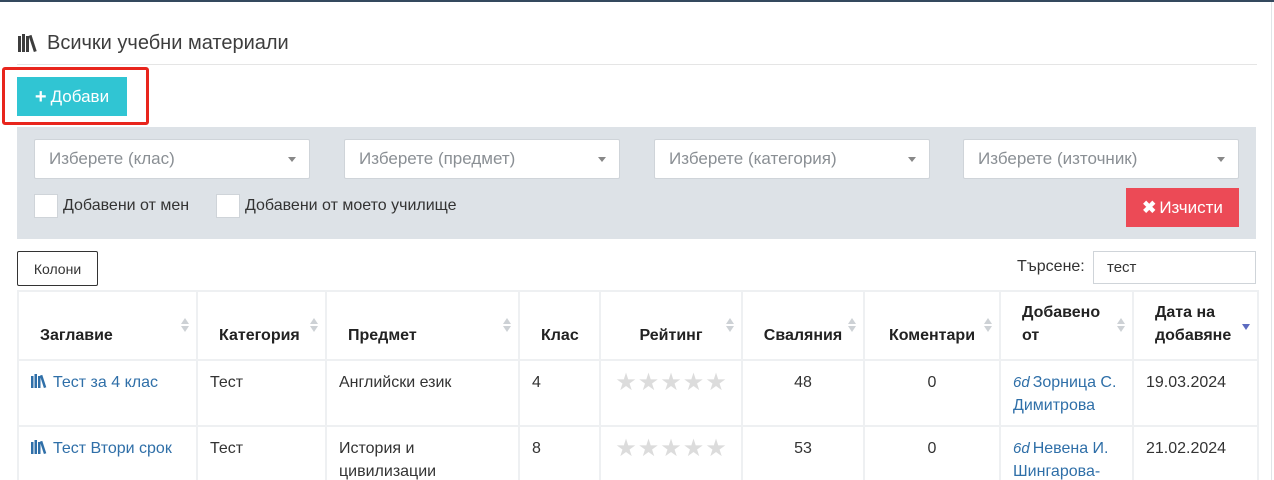 The height and width of the screenshot is (480, 1274). I want to click on cell-title: Тест за 4 клас, so click(107, 393).